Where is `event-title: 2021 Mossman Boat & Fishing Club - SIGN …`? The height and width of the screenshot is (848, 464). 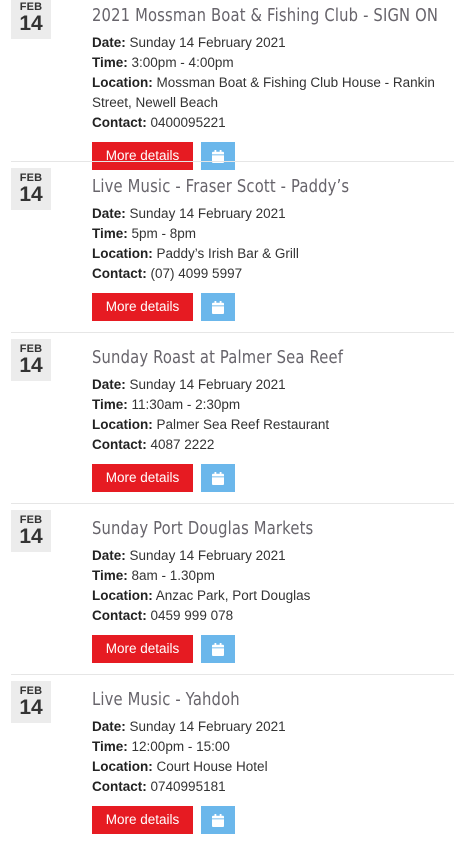
event-title: 2021 Mossman Boat & Fishing Club - SIGN … is located at coordinates (265, 16).